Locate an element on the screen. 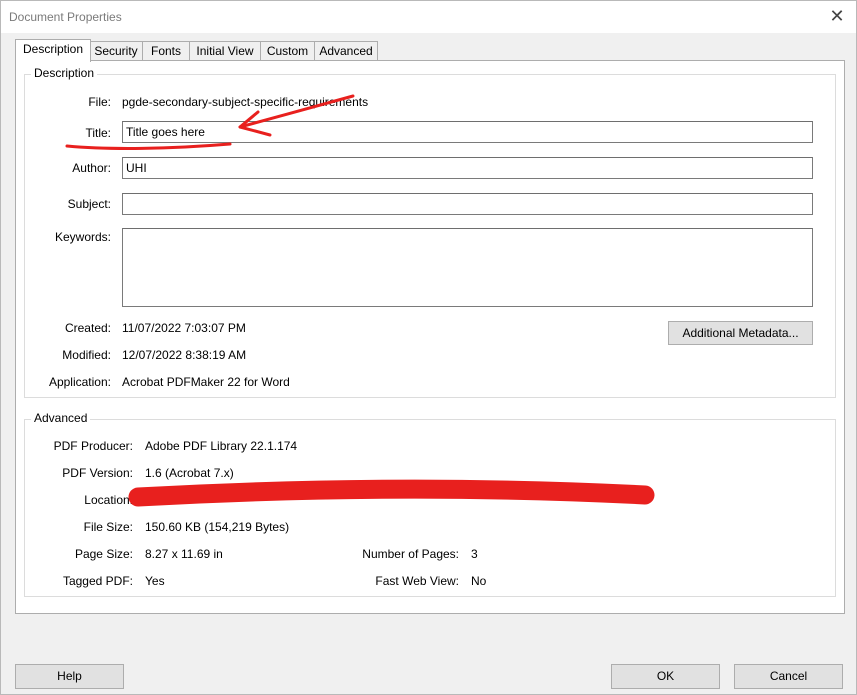 The width and height of the screenshot is (857, 695). page-size-value: 8.27 x 11.69 in is located at coordinates (184, 554).